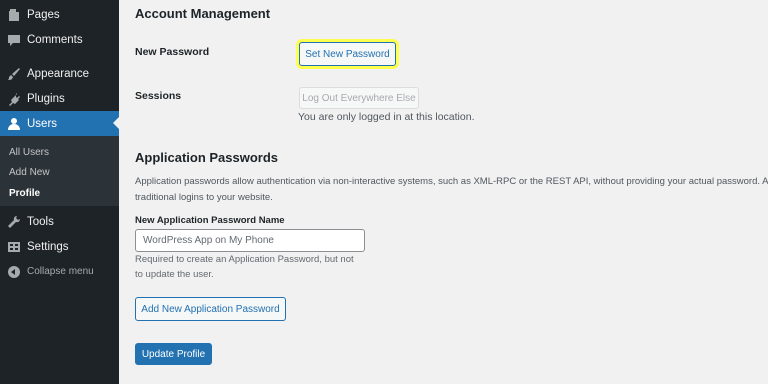 This screenshot has width=768, height=384. I want to click on plugins-icon, so click(14, 99).